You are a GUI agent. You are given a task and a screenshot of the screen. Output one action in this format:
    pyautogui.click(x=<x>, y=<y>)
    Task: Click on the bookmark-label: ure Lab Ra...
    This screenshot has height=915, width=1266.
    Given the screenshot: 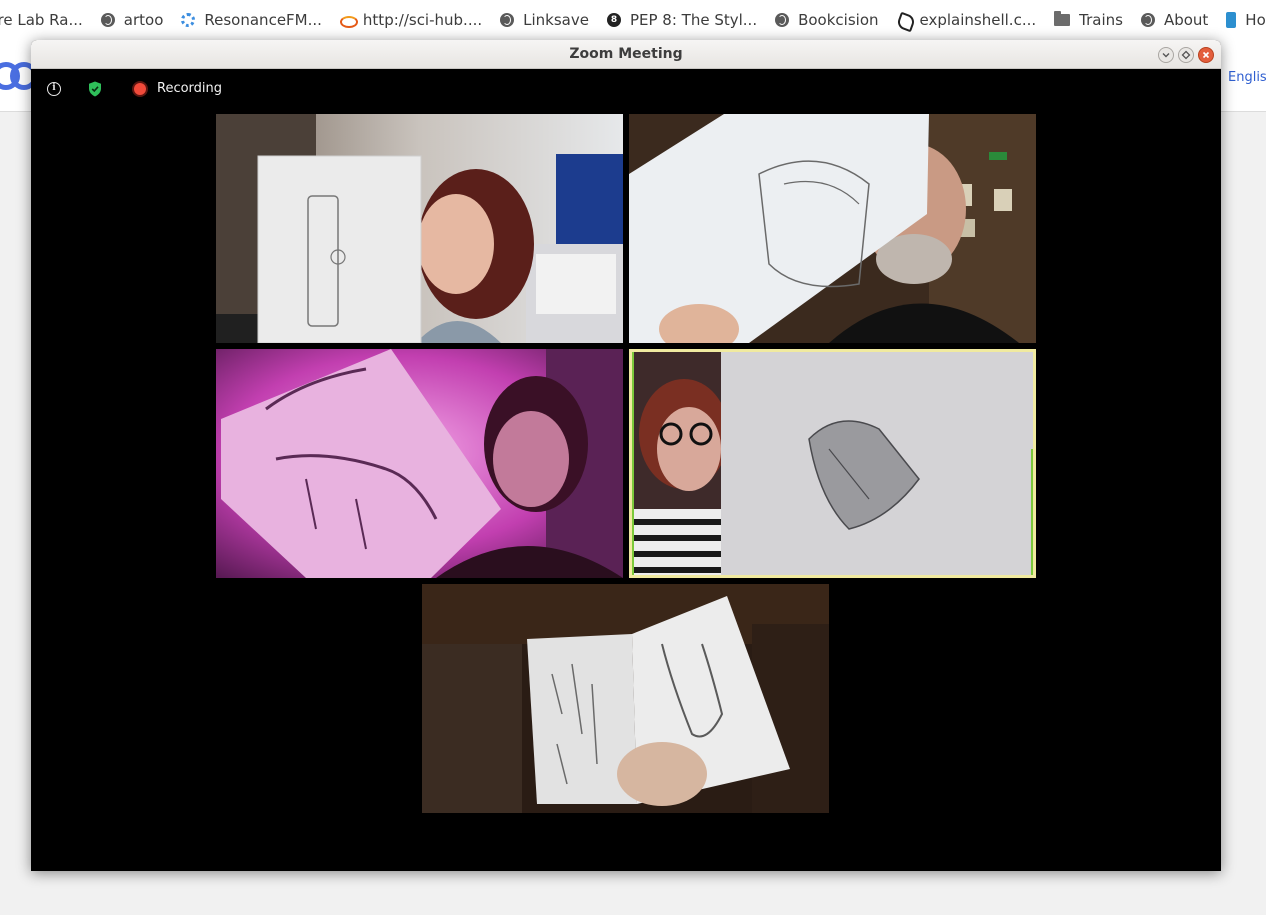 What is the action you would take?
    pyautogui.click(x=41, y=20)
    